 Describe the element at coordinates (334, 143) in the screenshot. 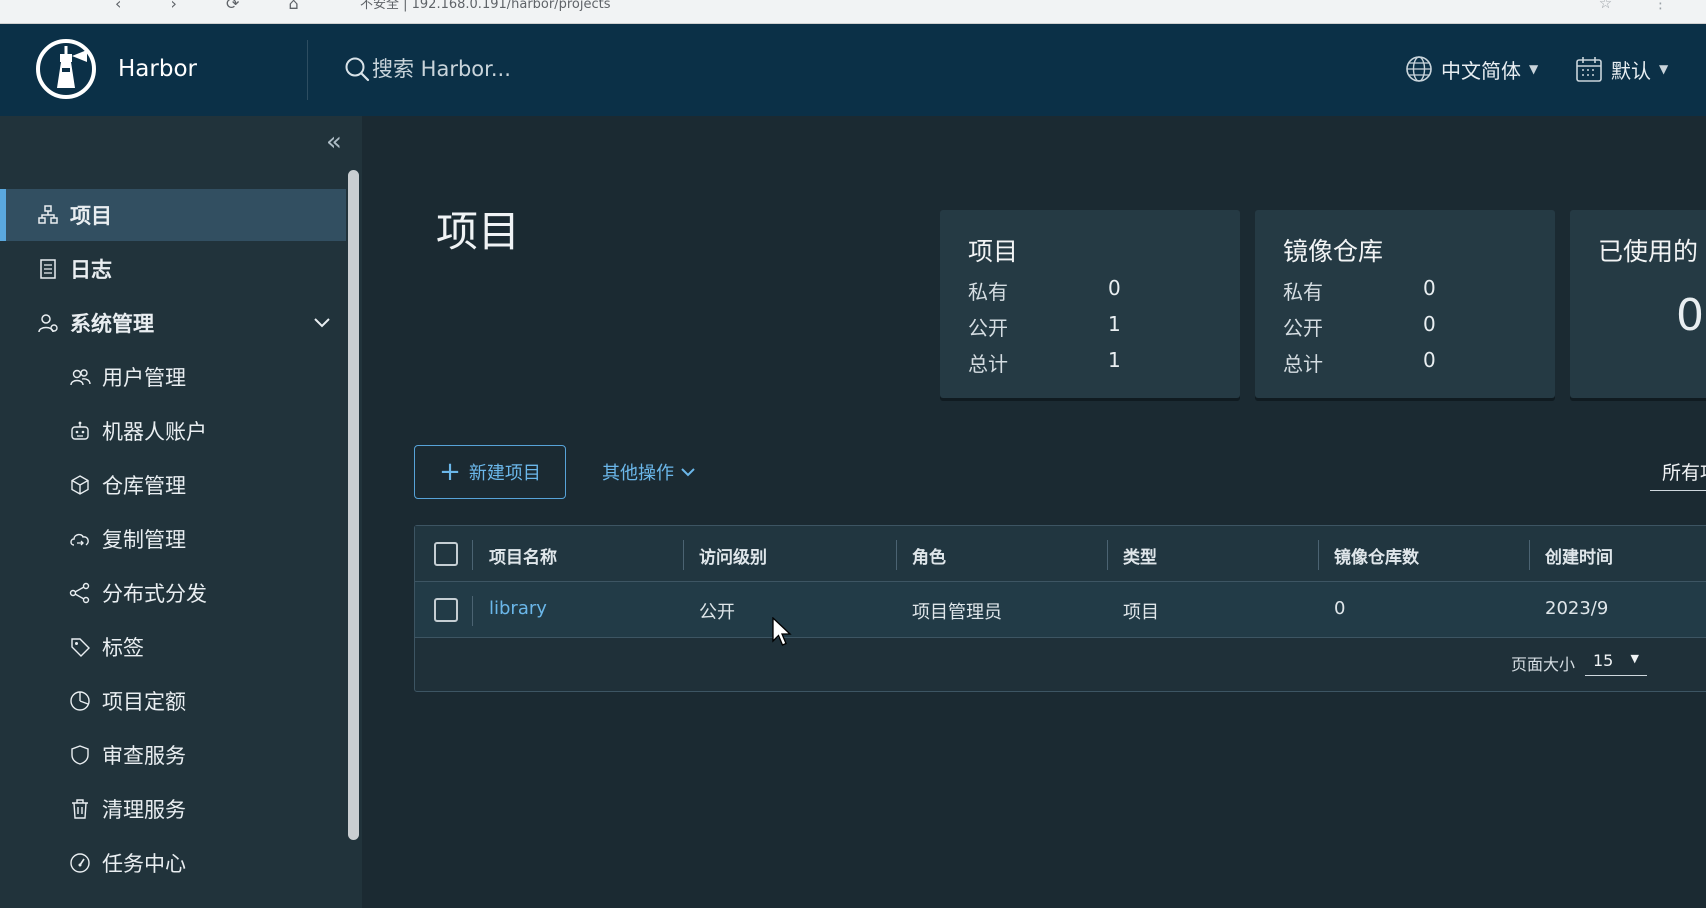

I see `collapse-sidebar-icon: «` at that location.